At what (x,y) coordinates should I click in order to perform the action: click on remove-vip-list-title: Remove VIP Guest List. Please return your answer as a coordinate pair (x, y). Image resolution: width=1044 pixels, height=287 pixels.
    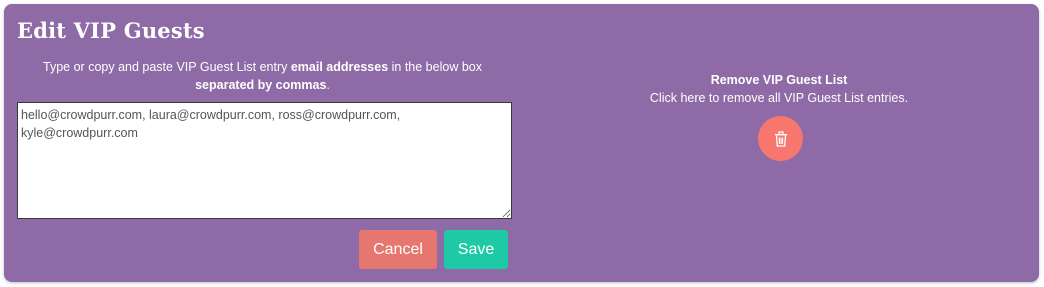
    Looking at the image, I should click on (779, 80).